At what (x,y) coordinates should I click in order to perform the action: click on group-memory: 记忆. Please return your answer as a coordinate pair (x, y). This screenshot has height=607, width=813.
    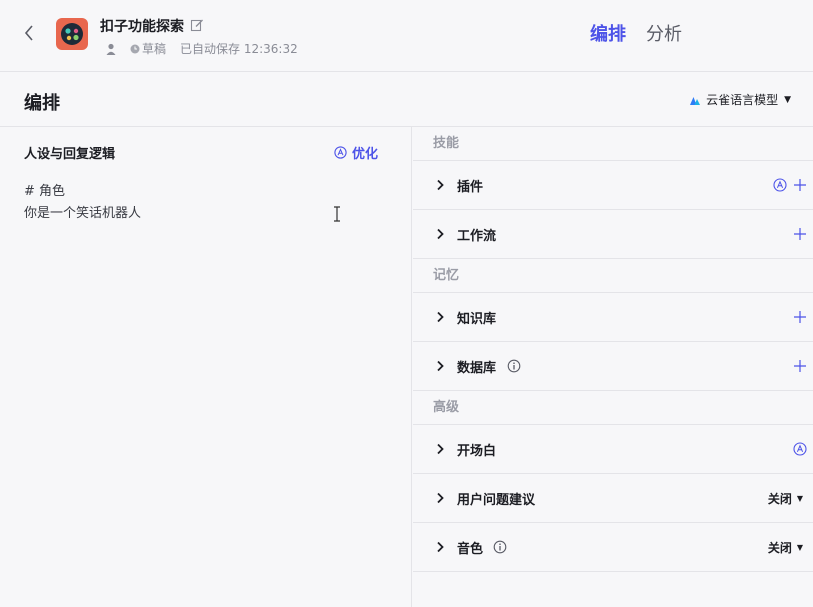
    Looking at the image, I should click on (613, 276).